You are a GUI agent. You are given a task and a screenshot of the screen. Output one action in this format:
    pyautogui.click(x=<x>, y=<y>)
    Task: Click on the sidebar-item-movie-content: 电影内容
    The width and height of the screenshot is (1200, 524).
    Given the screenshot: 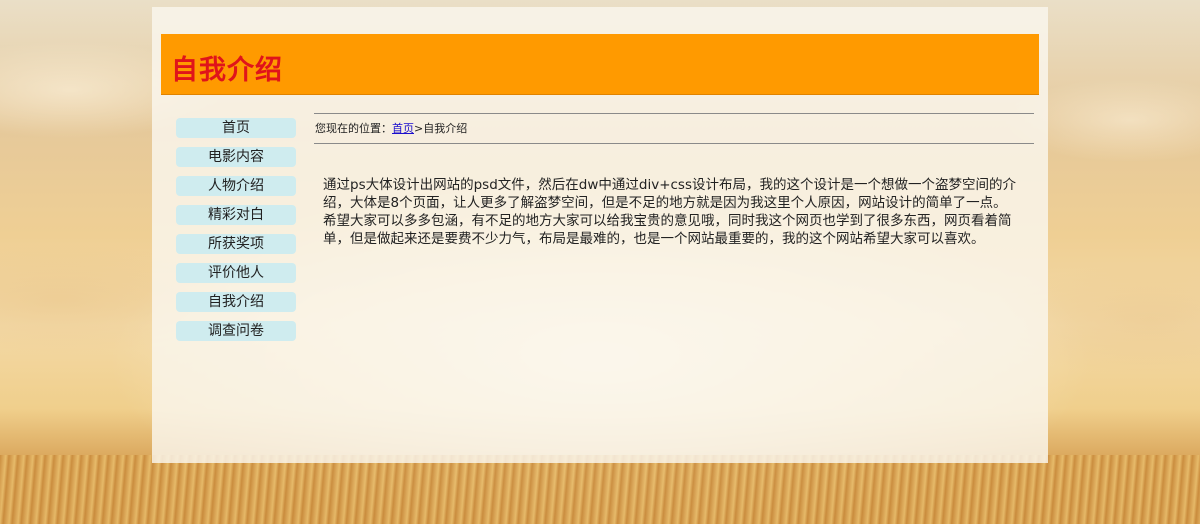 What is the action you would take?
    pyautogui.click(x=236, y=157)
    